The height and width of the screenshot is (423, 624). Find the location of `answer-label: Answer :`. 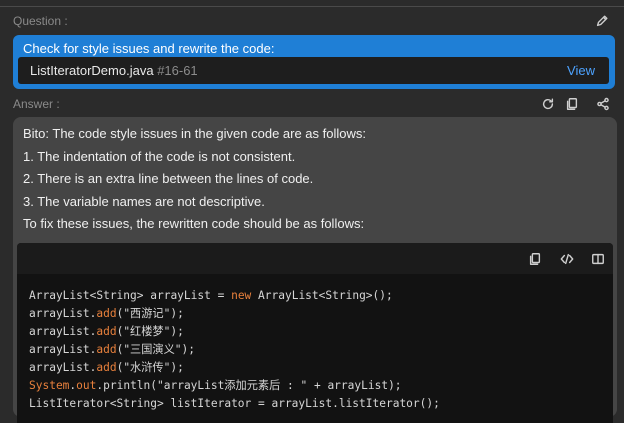

answer-label: Answer : is located at coordinates (36, 104).